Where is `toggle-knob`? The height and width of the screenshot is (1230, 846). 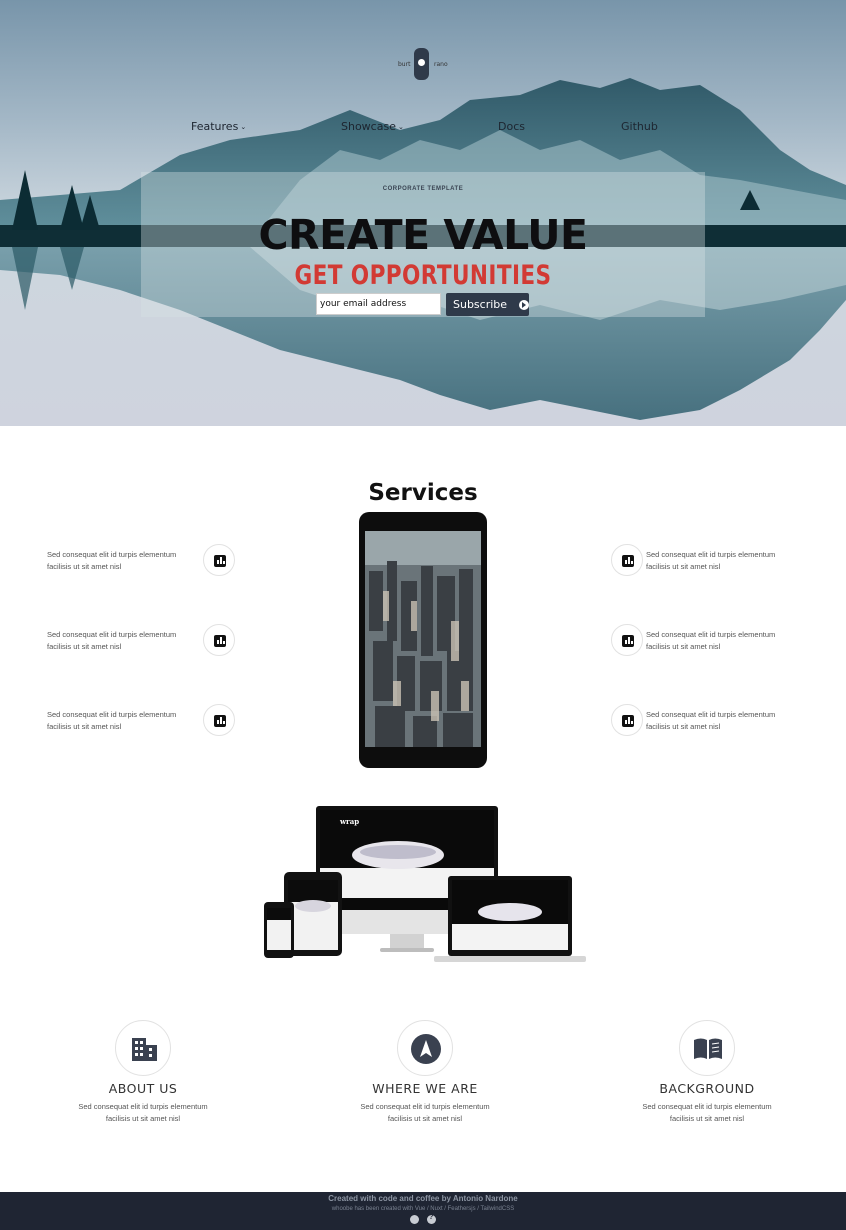
toggle-knob is located at coordinates (421, 62).